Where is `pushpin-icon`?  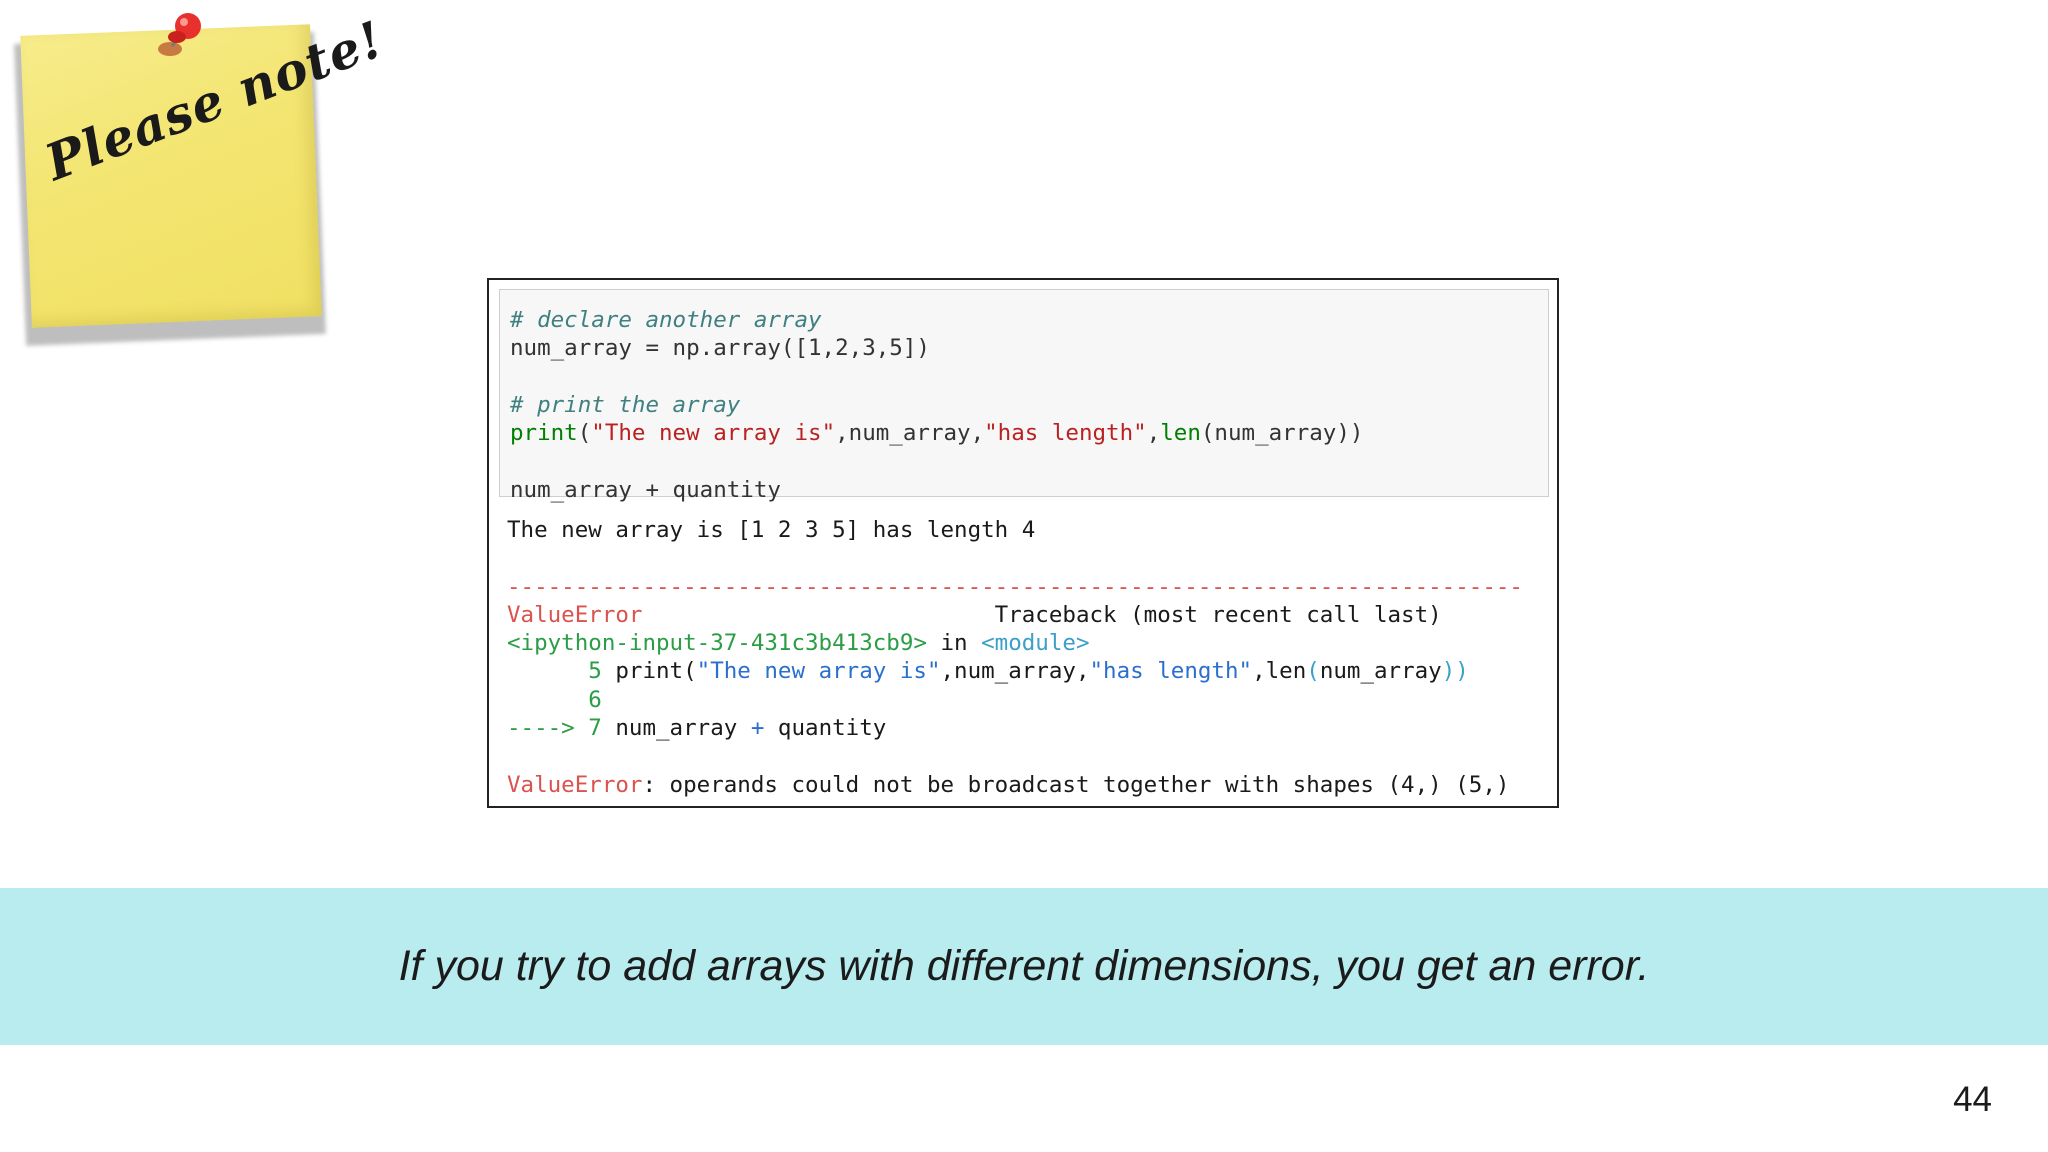 pushpin-icon is located at coordinates (179, 34).